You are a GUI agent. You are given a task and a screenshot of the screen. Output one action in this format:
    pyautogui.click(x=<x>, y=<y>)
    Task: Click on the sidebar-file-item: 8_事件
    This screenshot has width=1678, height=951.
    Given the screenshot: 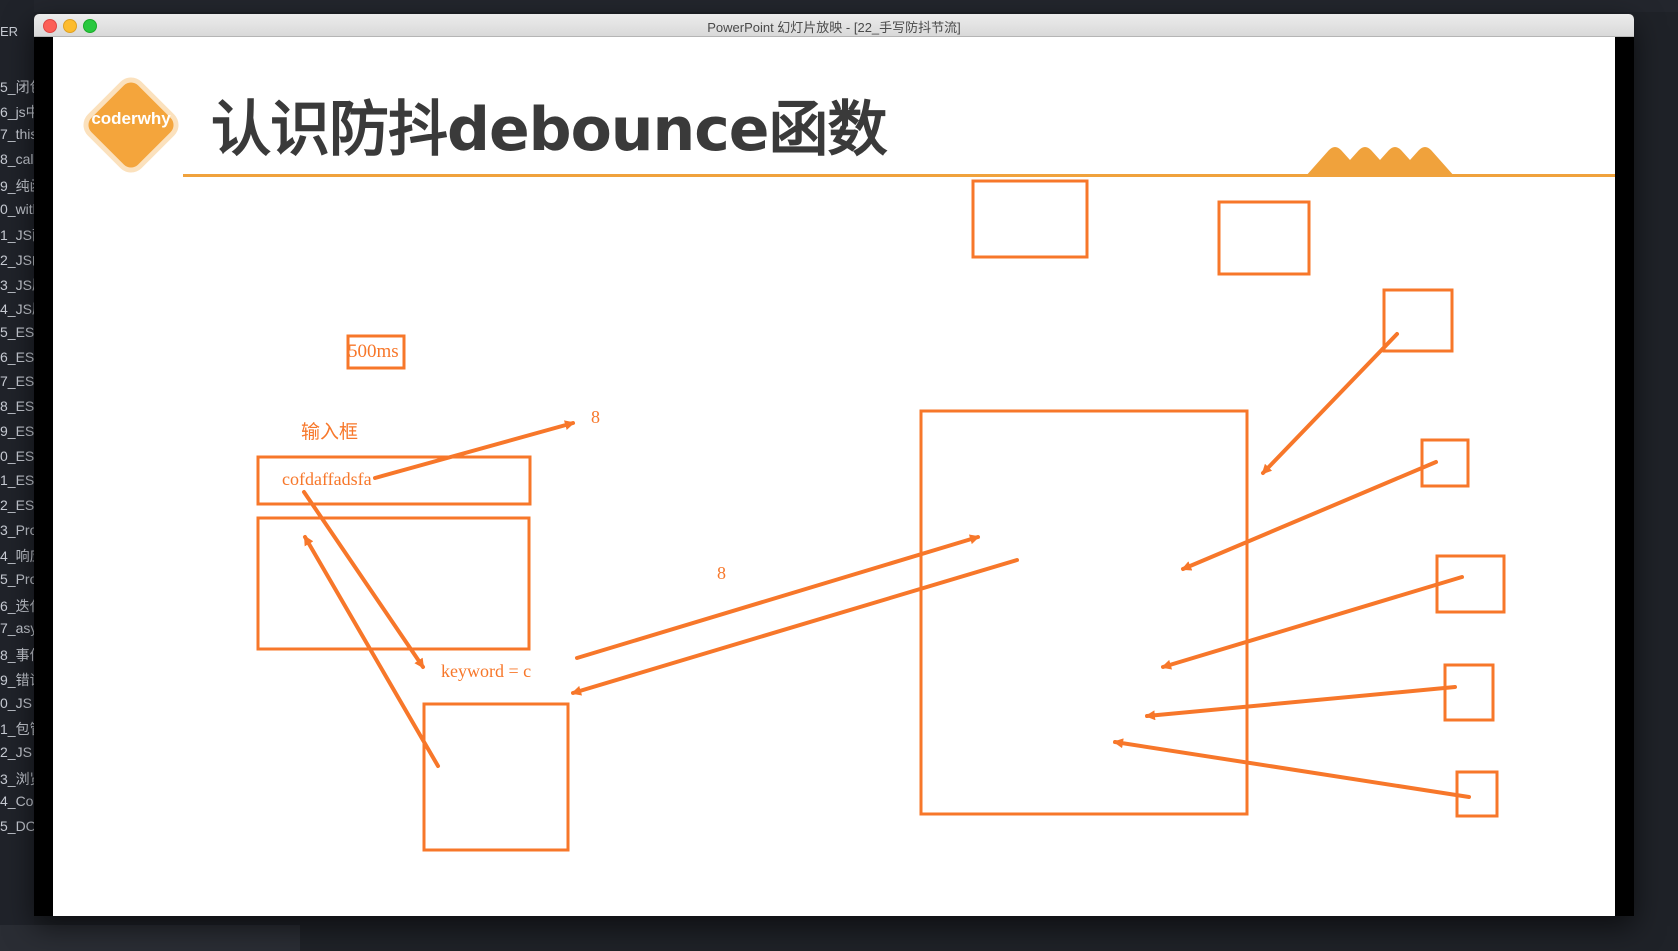 What is the action you would take?
    pyautogui.click(x=17, y=655)
    